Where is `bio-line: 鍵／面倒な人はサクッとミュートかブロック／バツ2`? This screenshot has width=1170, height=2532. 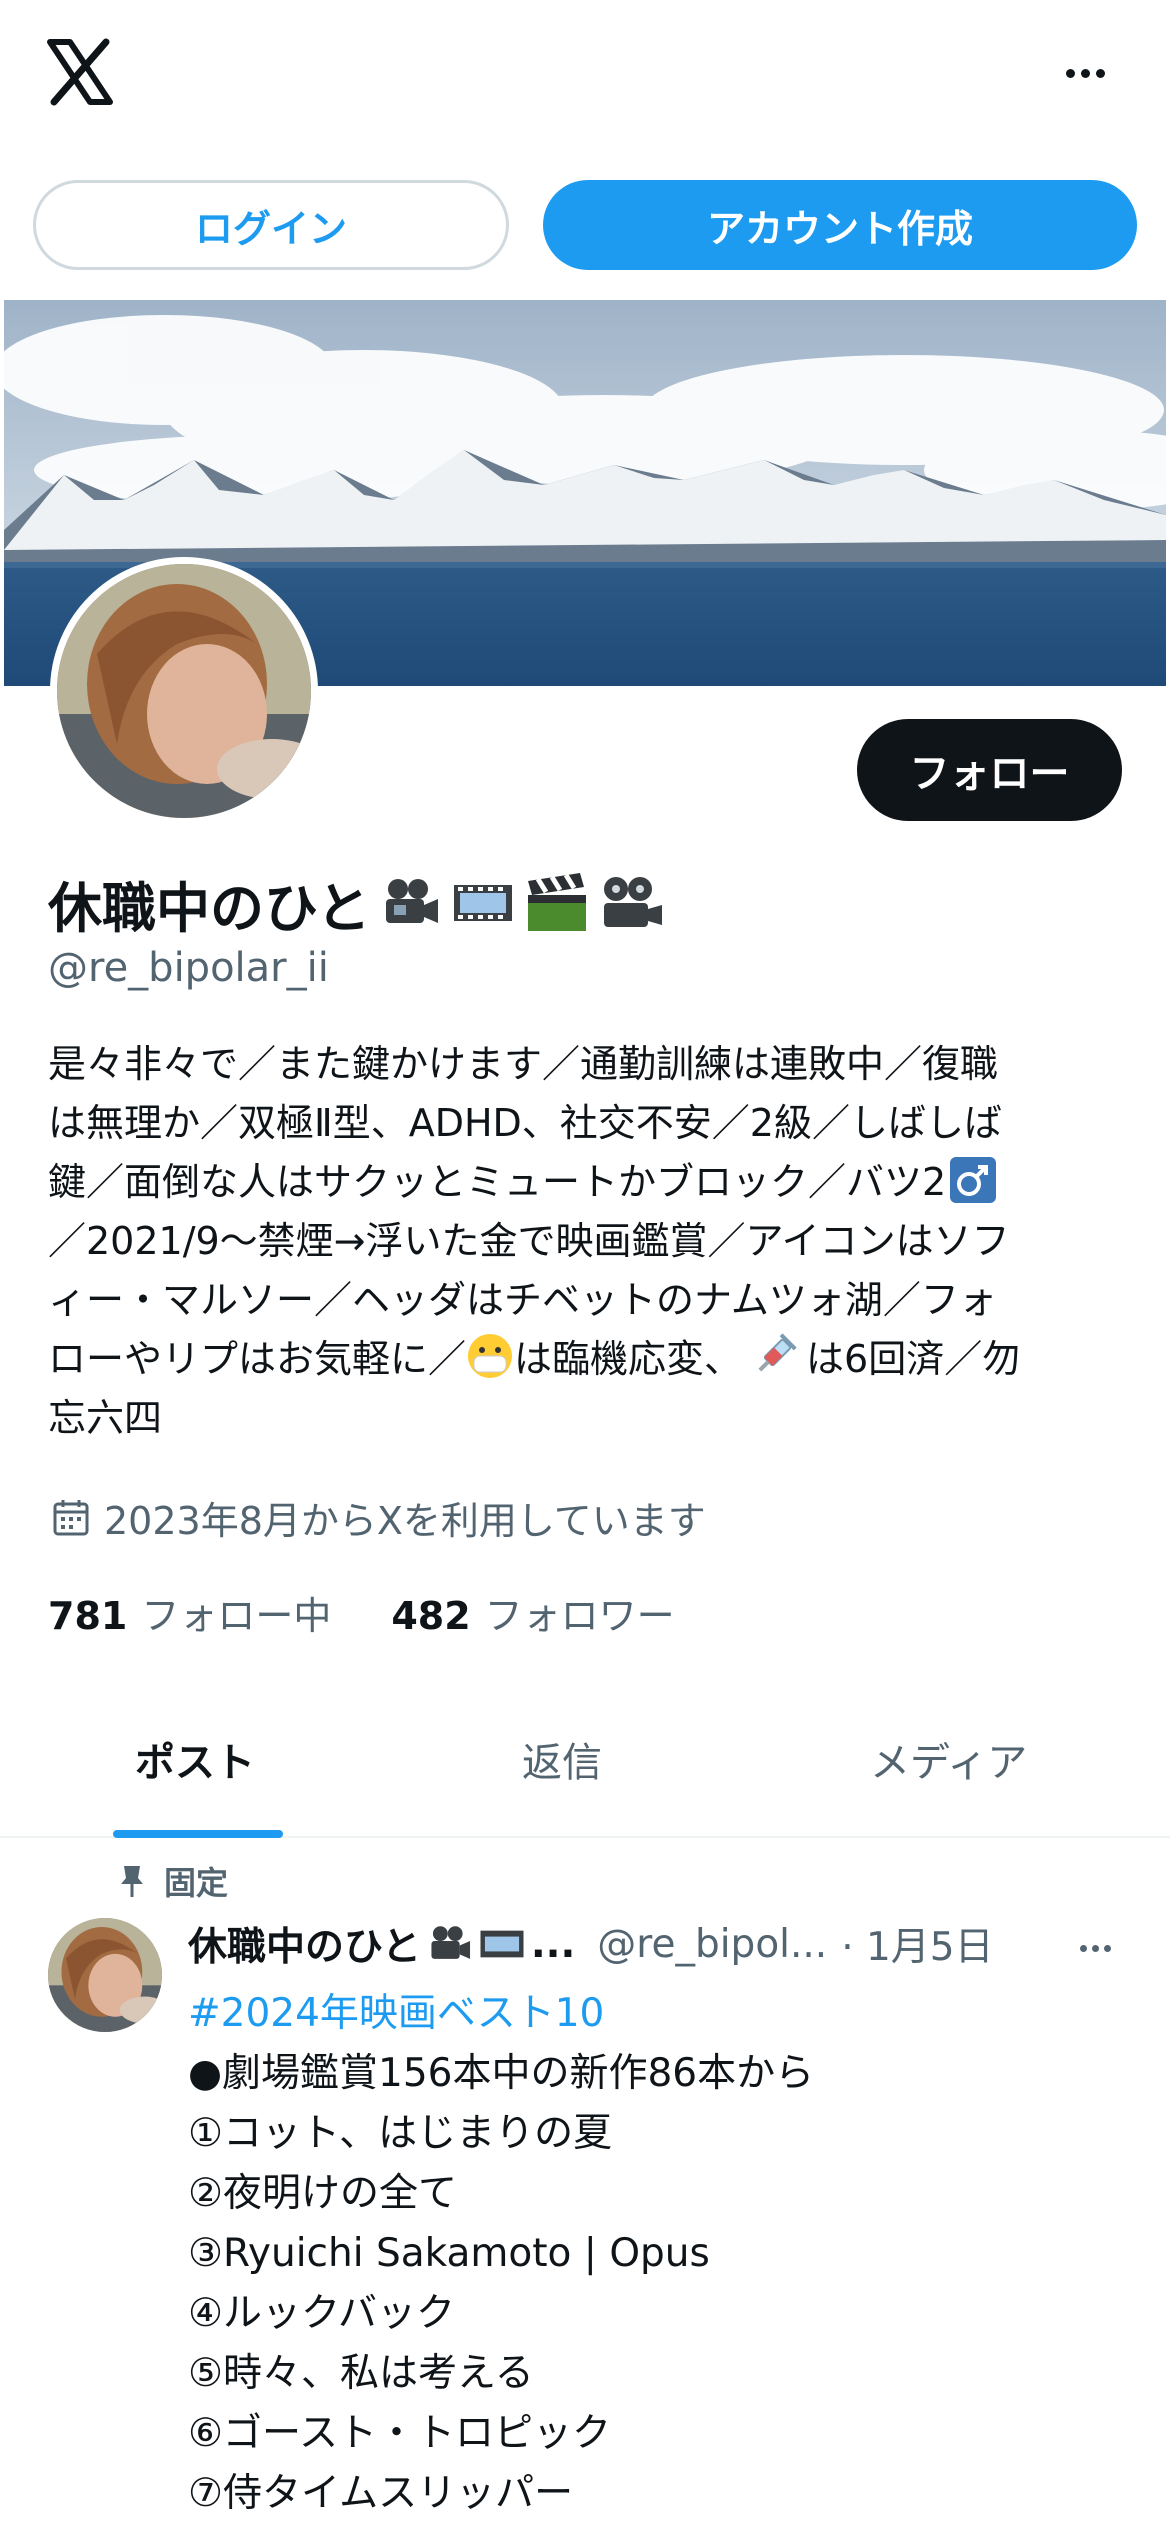
bio-line: 鍵／面倒な人はサクッとミュートかブロック／バツ2 is located at coordinates (588, 1182).